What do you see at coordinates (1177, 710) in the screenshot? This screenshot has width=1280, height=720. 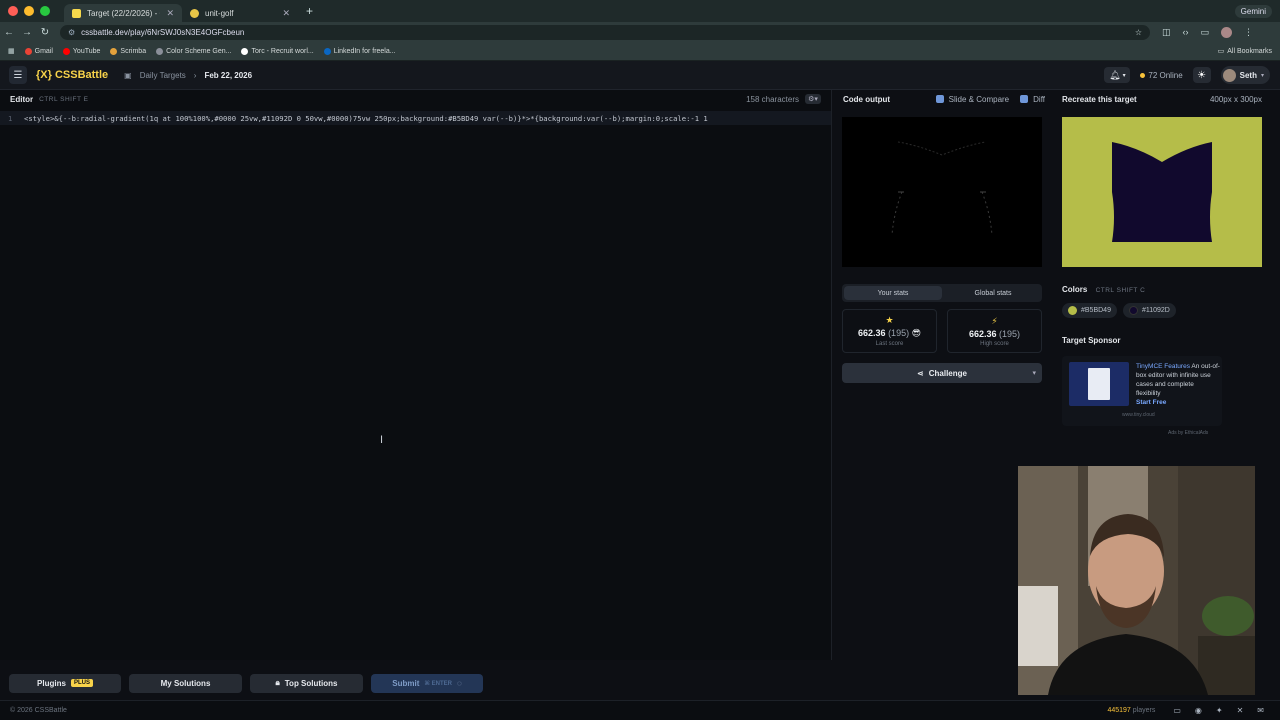 I see `monitor-icon: ▭` at bounding box center [1177, 710].